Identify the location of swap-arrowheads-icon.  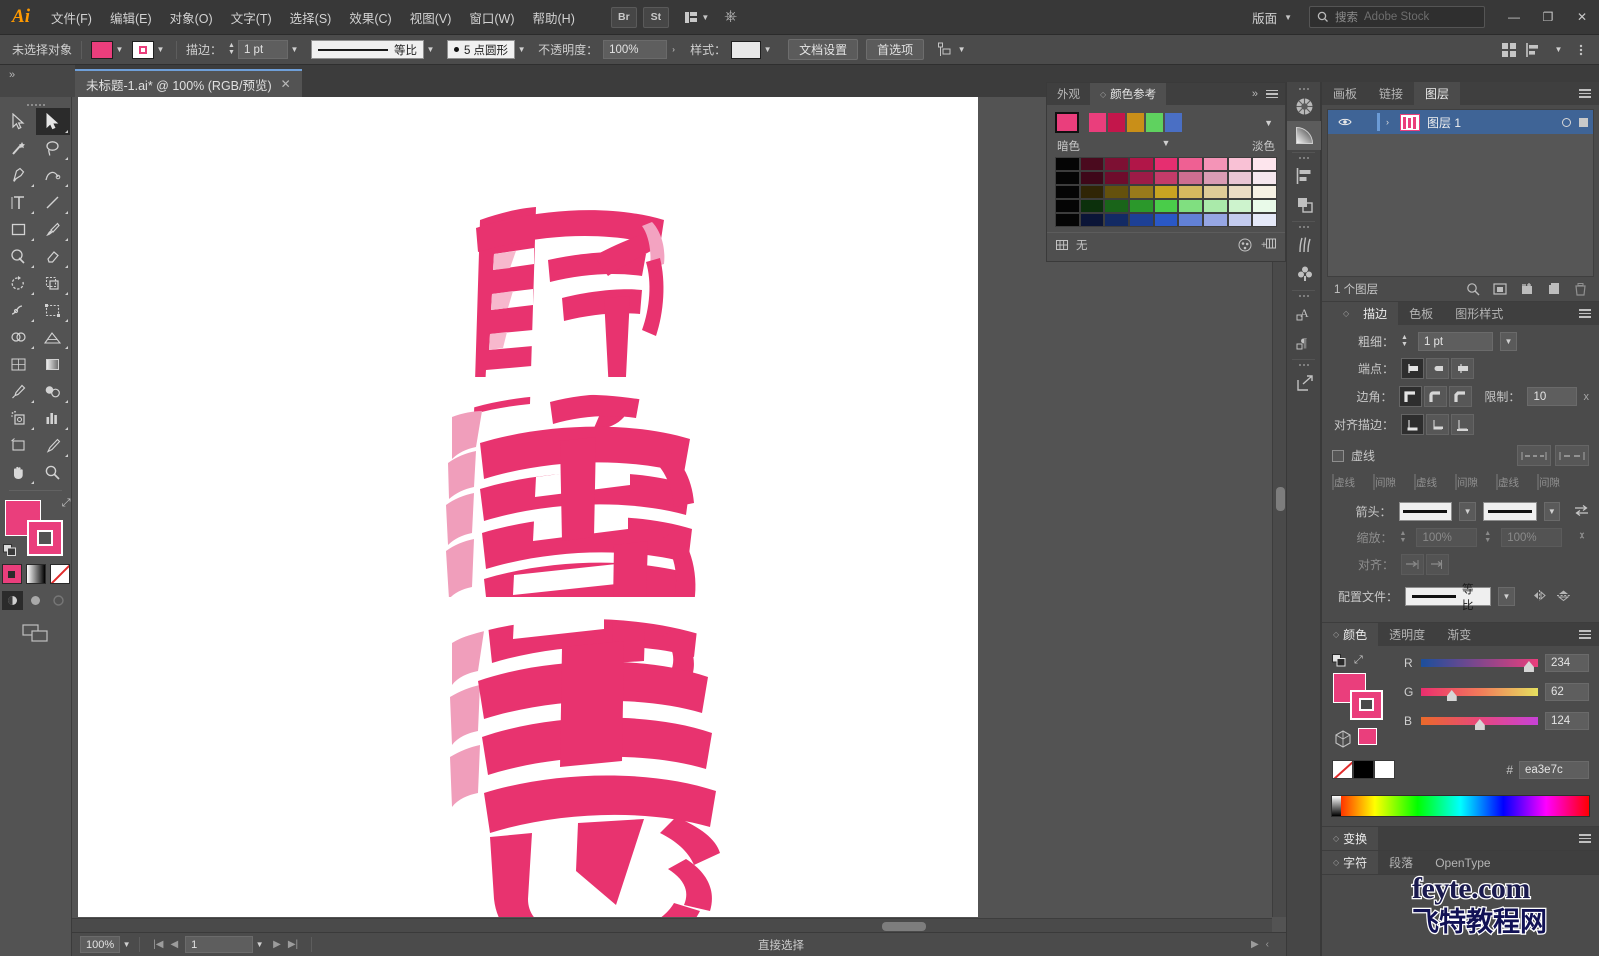
(1581, 512).